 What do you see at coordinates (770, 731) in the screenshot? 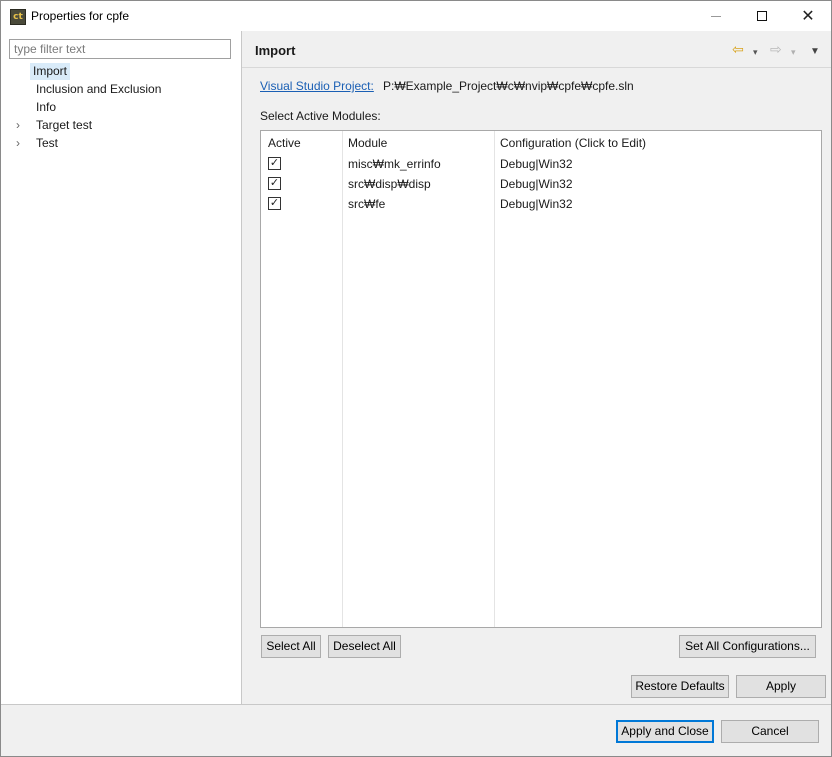
I see `cancel-button: Cancel` at bounding box center [770, 731].